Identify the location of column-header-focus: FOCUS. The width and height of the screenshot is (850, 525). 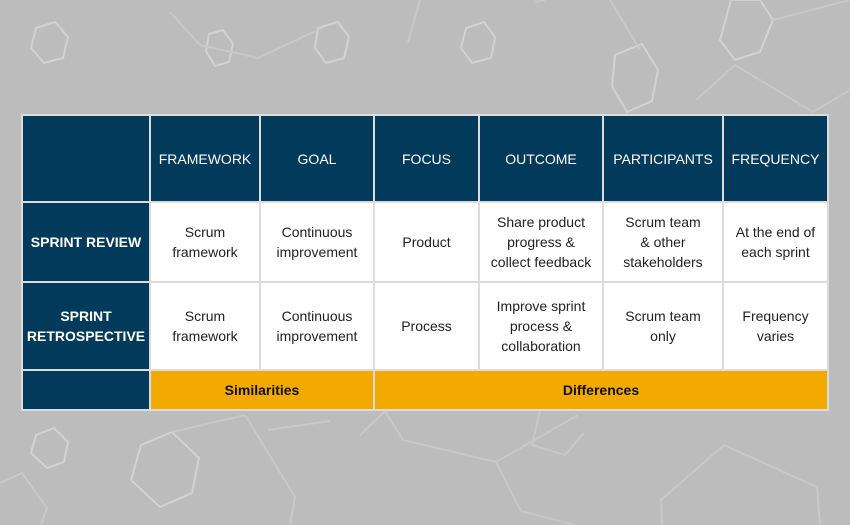
(426, 158).